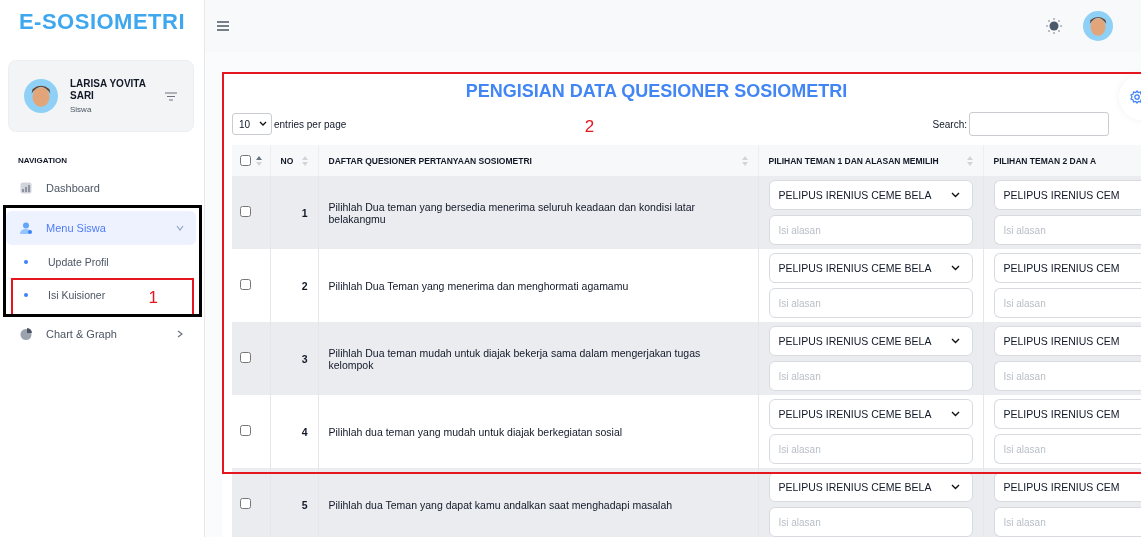 This screenshot has height=537, width=1141. What do you see at coordinates (43, 160) in the screenshot?
I see `section-label: NAVIGATION` at bounding box center [43, 160].